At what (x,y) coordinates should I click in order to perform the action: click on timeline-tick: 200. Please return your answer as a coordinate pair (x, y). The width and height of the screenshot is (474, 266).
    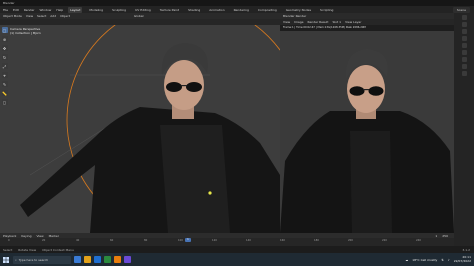
    Looking at the image, I should click on (350, 240).